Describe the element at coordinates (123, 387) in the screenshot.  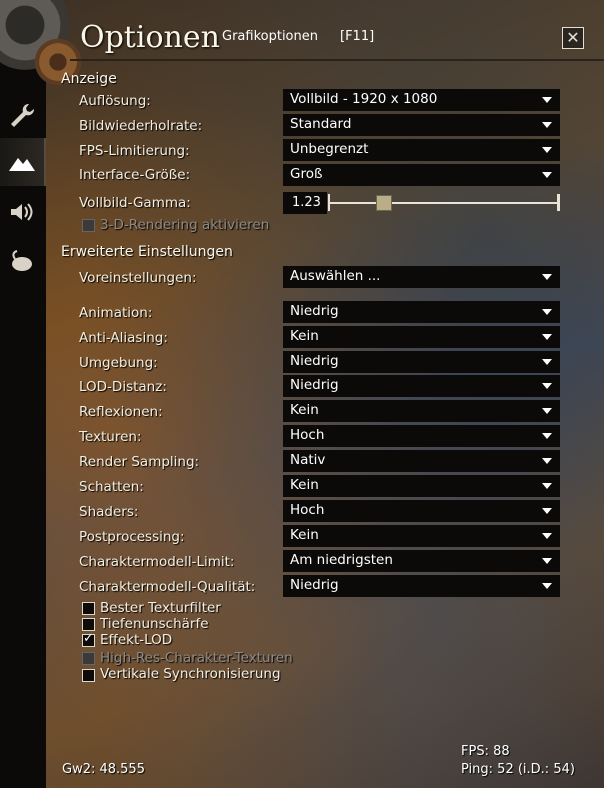
I see `lod-distance-label: LOD-Distanz:` at that location.